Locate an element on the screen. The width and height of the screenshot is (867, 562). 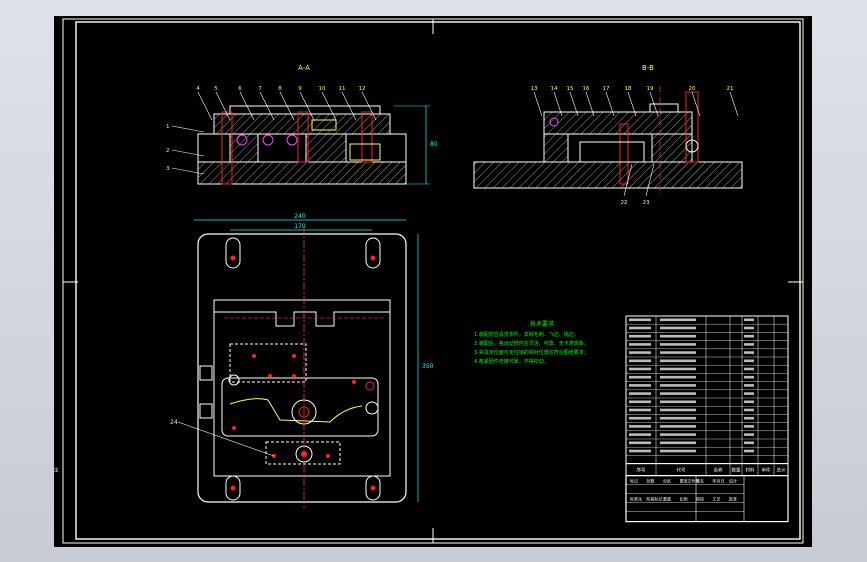
balloon-label: 6 is located at coordinates (240, 89).